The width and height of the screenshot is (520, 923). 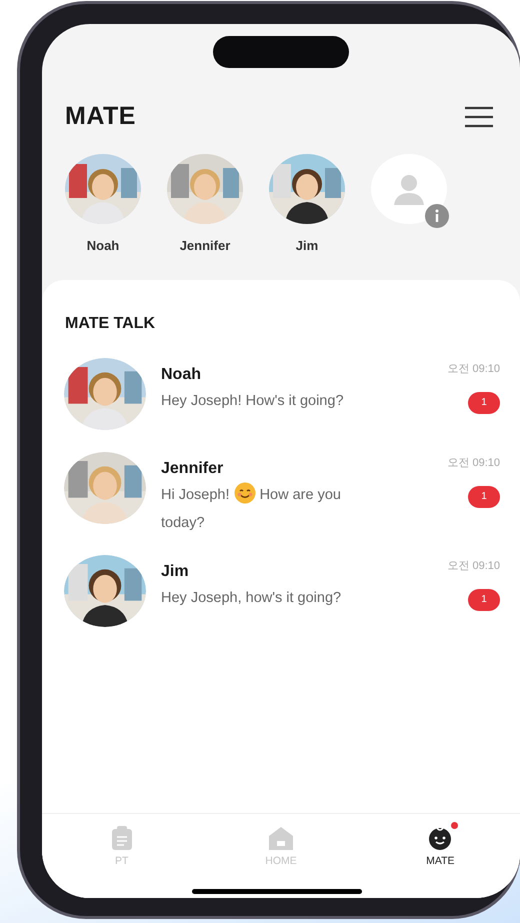 What do you see at coordinates (183, 523) in the screenshot?
I see `message-preview: today?` at bounding box center [183, 523].